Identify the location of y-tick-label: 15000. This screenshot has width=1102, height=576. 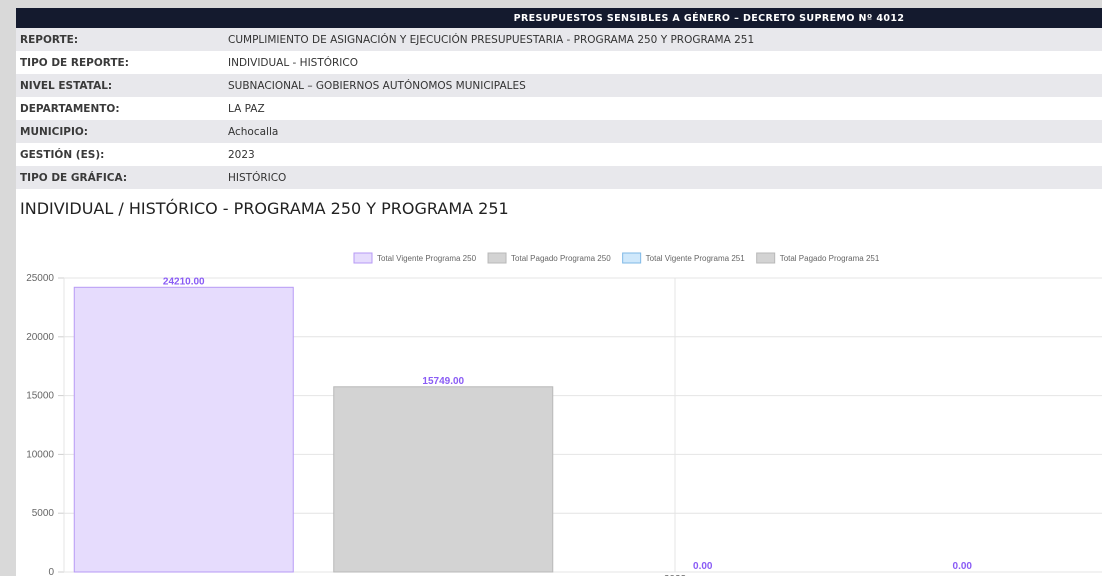
(40, 396).